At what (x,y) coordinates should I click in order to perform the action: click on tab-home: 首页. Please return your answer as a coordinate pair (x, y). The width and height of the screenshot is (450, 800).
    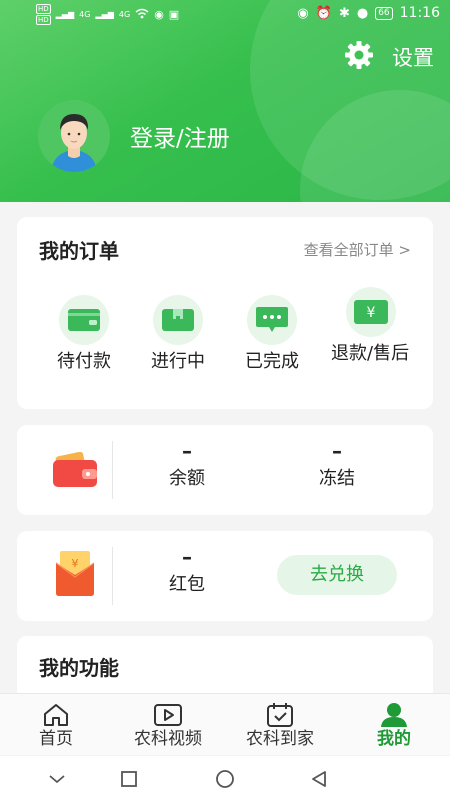
    Looking at the image, I should click on (56, 726).